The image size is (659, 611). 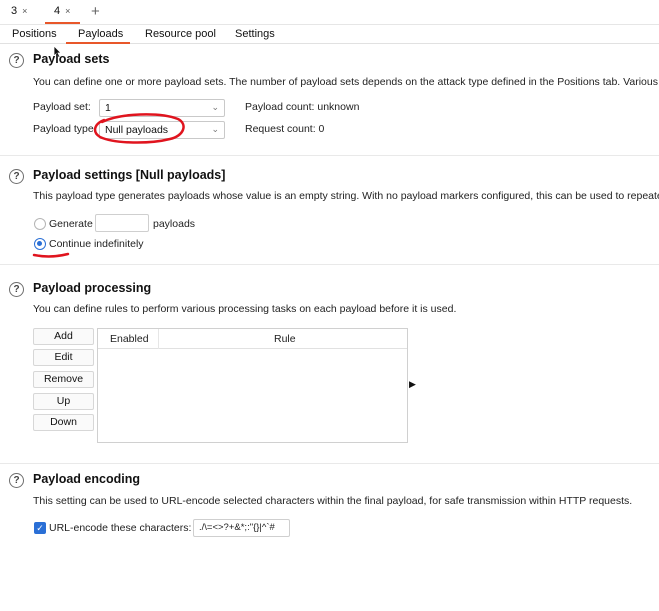 What do you see at coordinates (95, 11) in the screenshot?
I see `add-tab-button: +` at bounding box center [95, 11].